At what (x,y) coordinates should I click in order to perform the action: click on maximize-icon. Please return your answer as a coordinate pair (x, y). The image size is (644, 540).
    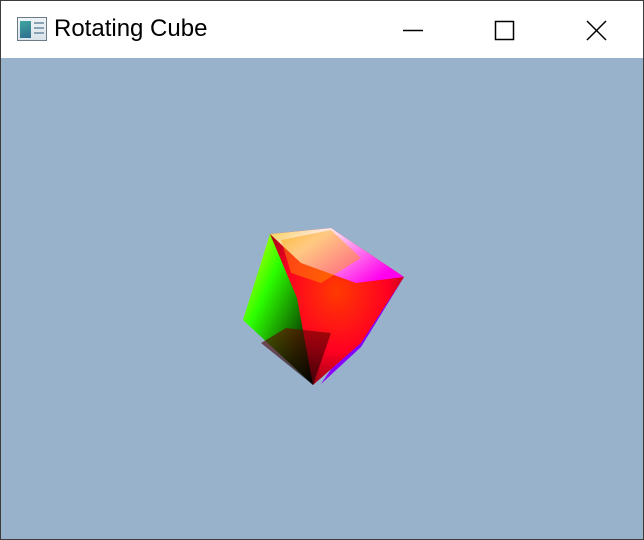
    Looking at the image, I should click on (504, 30).